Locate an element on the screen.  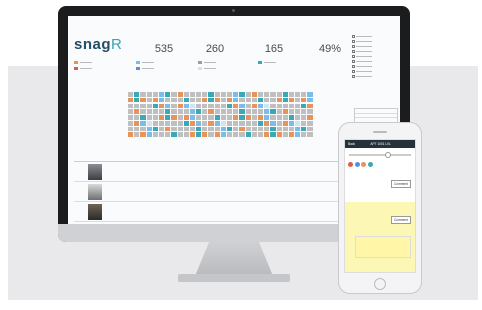
filter-item is located at coordinates (376, 76).